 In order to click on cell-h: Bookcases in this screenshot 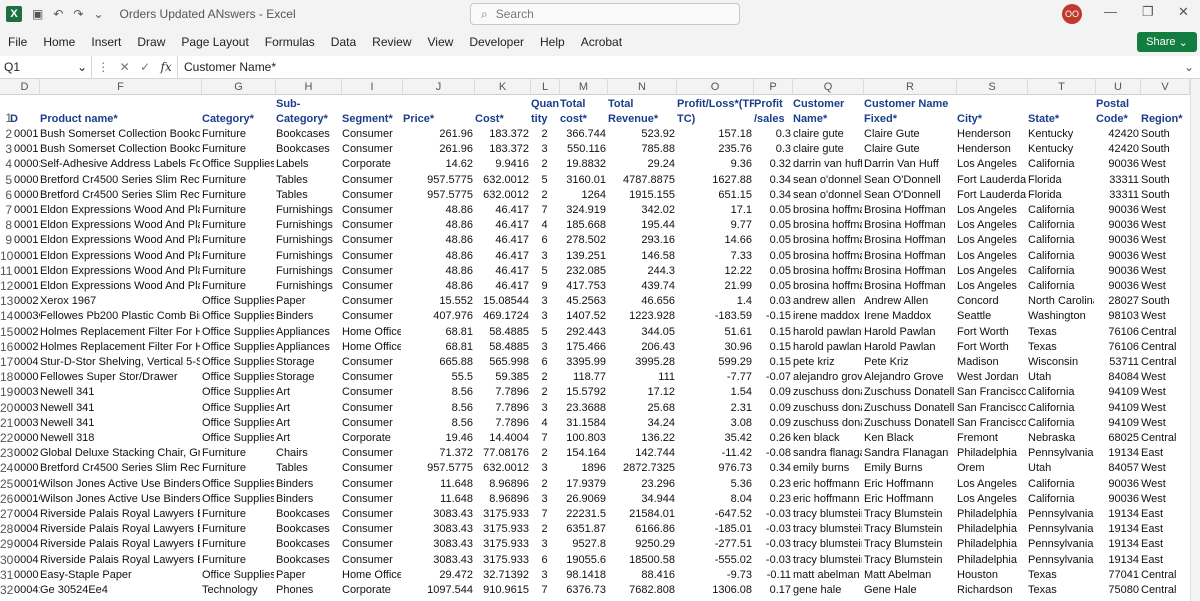, I will do `click(308, 529)`.